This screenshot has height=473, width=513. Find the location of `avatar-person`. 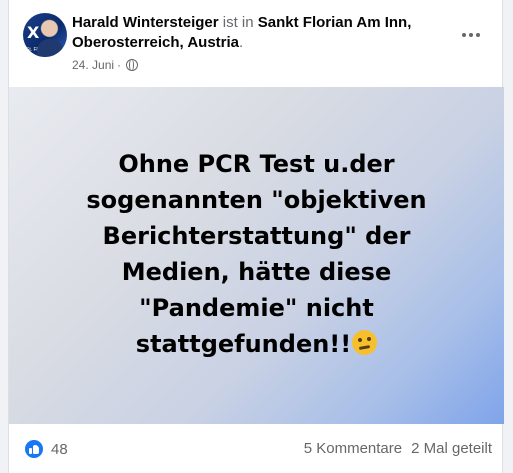

avatar-person is located at coordinates (50, 48).